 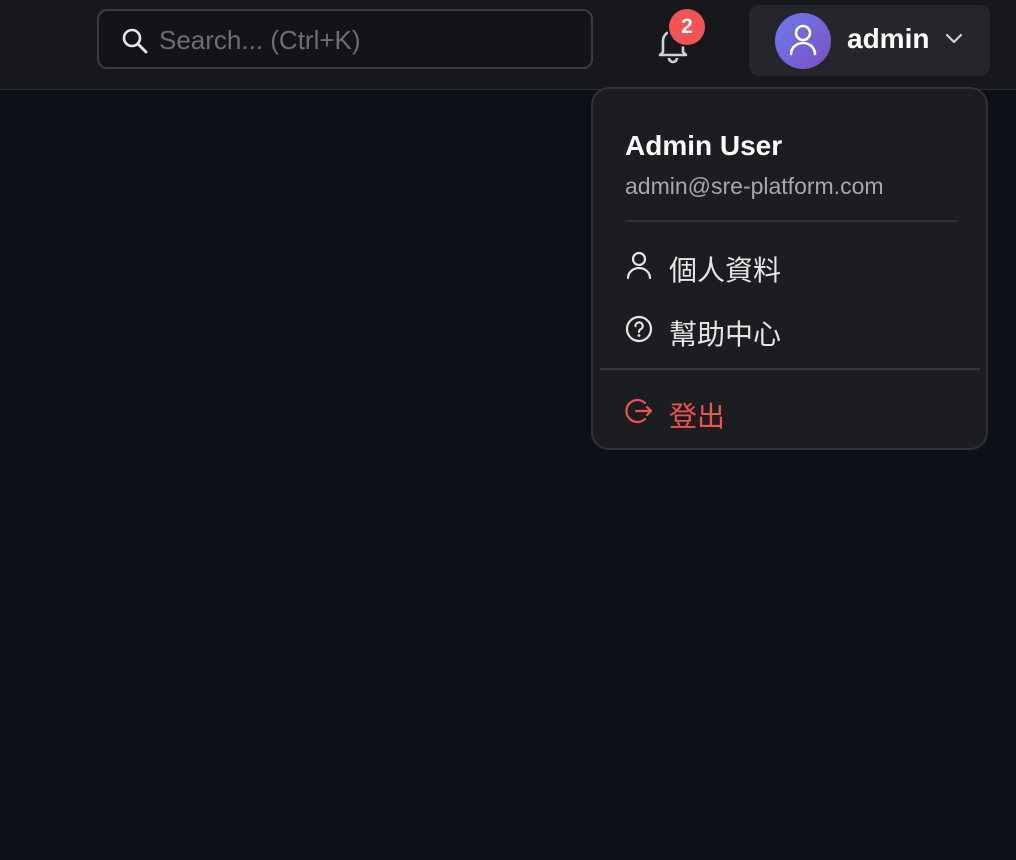 I want to click on menu-item-help-center: 幫助中心, so click(x=790, y=329).